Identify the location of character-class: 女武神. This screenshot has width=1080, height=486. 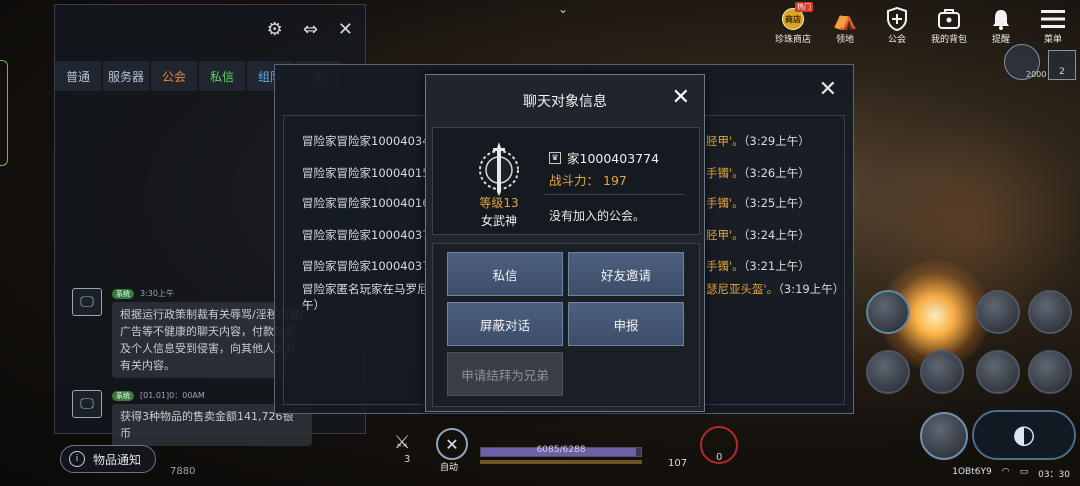
(498, 221).